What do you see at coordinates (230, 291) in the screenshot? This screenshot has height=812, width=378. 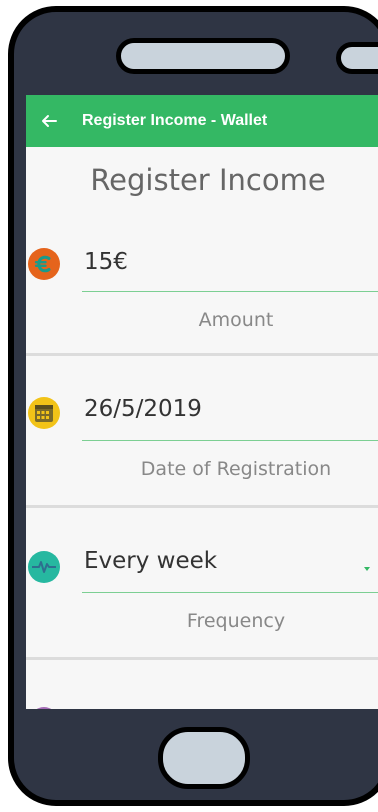 I see `amount-underline` at bounding box center [230, 291].